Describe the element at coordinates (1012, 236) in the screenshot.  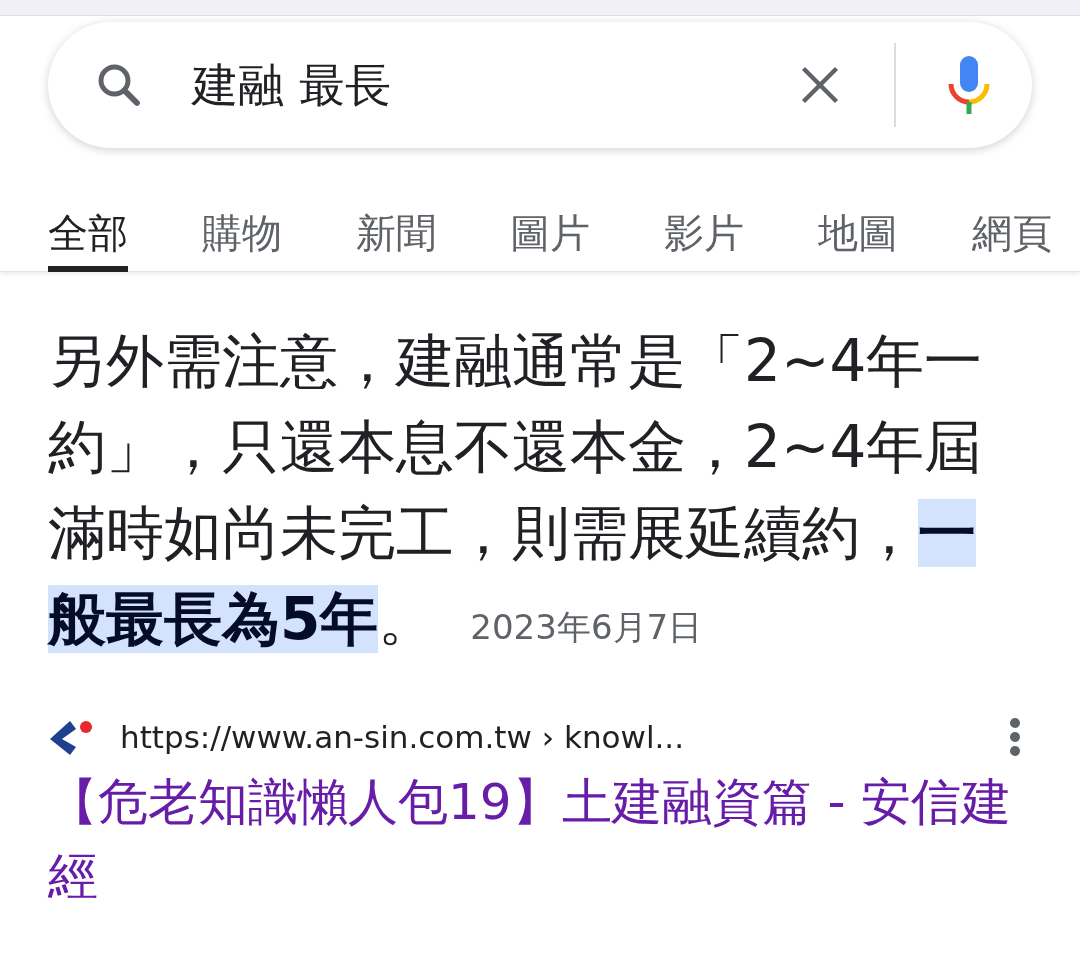
I see `tab: 網頁` at that location.